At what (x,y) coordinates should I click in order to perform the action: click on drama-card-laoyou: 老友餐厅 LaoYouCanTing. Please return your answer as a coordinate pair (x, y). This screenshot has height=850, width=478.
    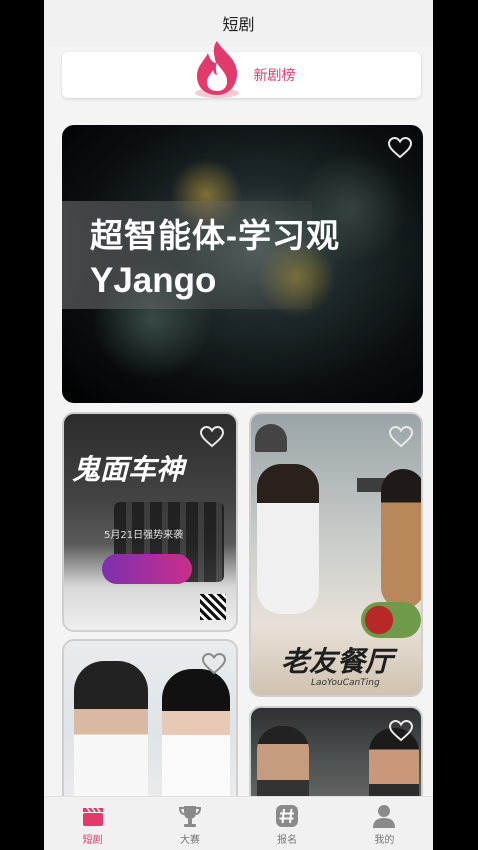
    Looking at the image, I should click on (336, 554).